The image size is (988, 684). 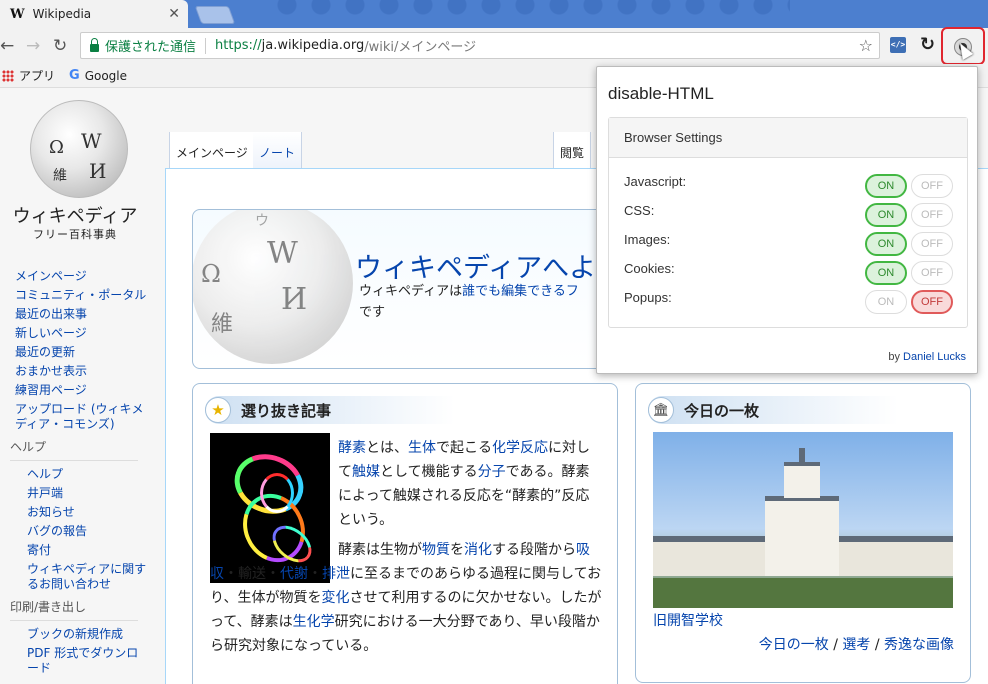 What do you see at coordinates (927, 44) in the screenshot?
I see `sync-extension-icon: ↻` at bounding box center [927, 44].